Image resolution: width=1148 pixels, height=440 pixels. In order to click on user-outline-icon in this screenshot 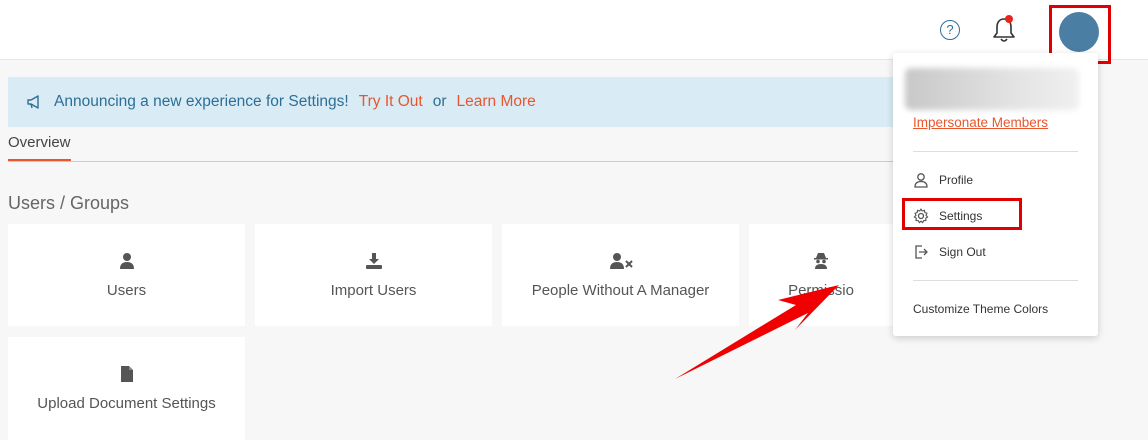, I will do `click(921, 180)`.